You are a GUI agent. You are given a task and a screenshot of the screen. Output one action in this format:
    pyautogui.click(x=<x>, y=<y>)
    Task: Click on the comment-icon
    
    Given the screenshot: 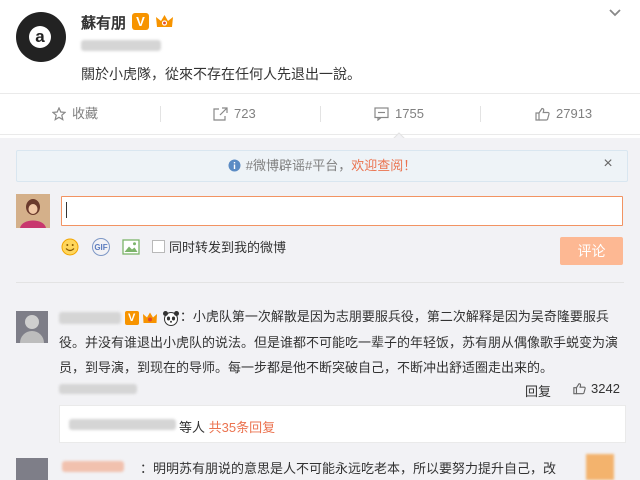 What is the action you would take?
    pyautogui.click(x=381, y=113)
    